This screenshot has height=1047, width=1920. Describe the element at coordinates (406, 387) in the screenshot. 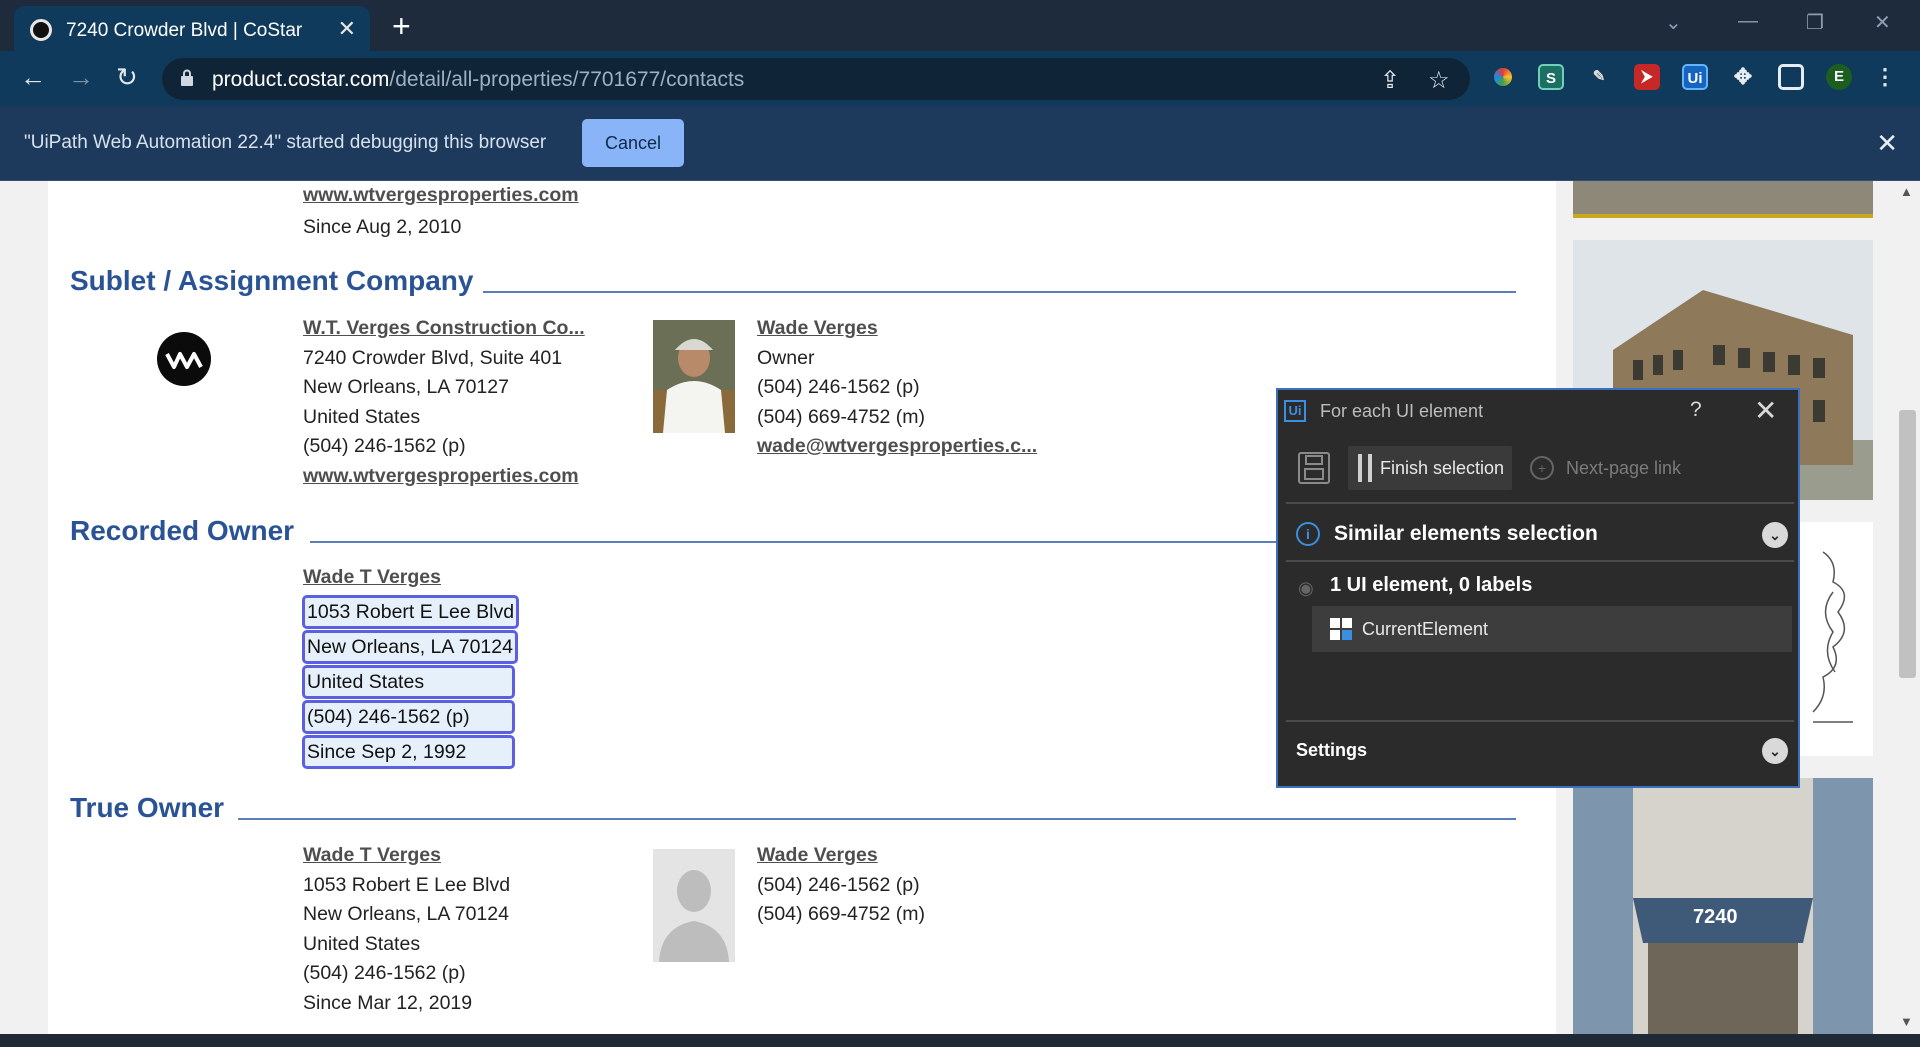

I see `sublet-address2: New Orleans, LA 70127` at that location.